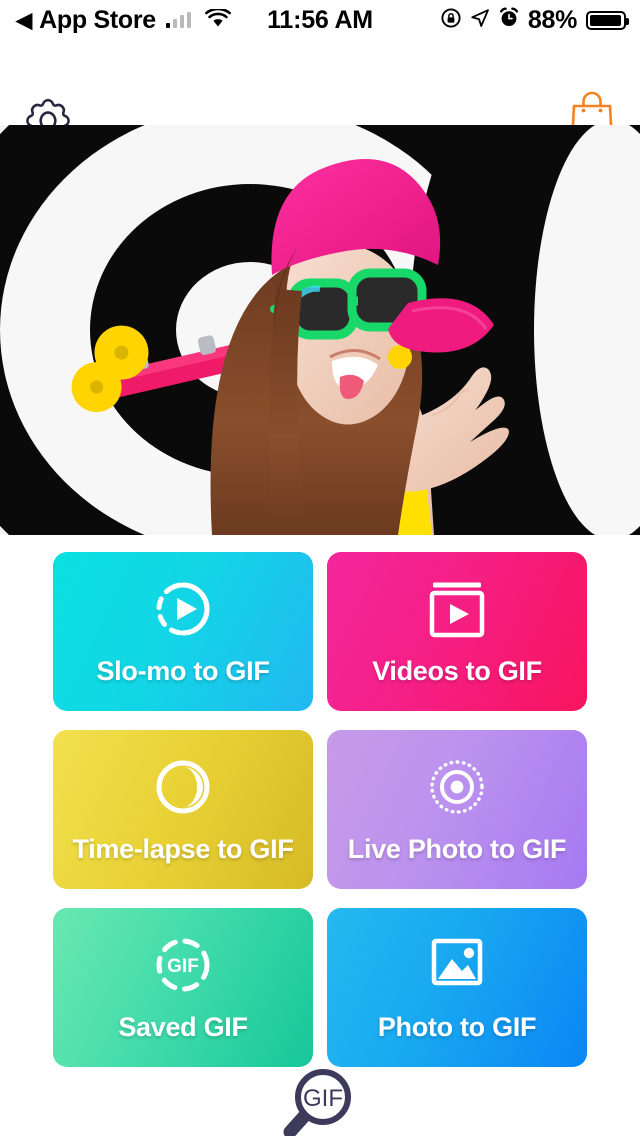 The image size is (640, 1136). I want to click on tile-photo-to-gif: Photo to GIF, so click(457, 987).